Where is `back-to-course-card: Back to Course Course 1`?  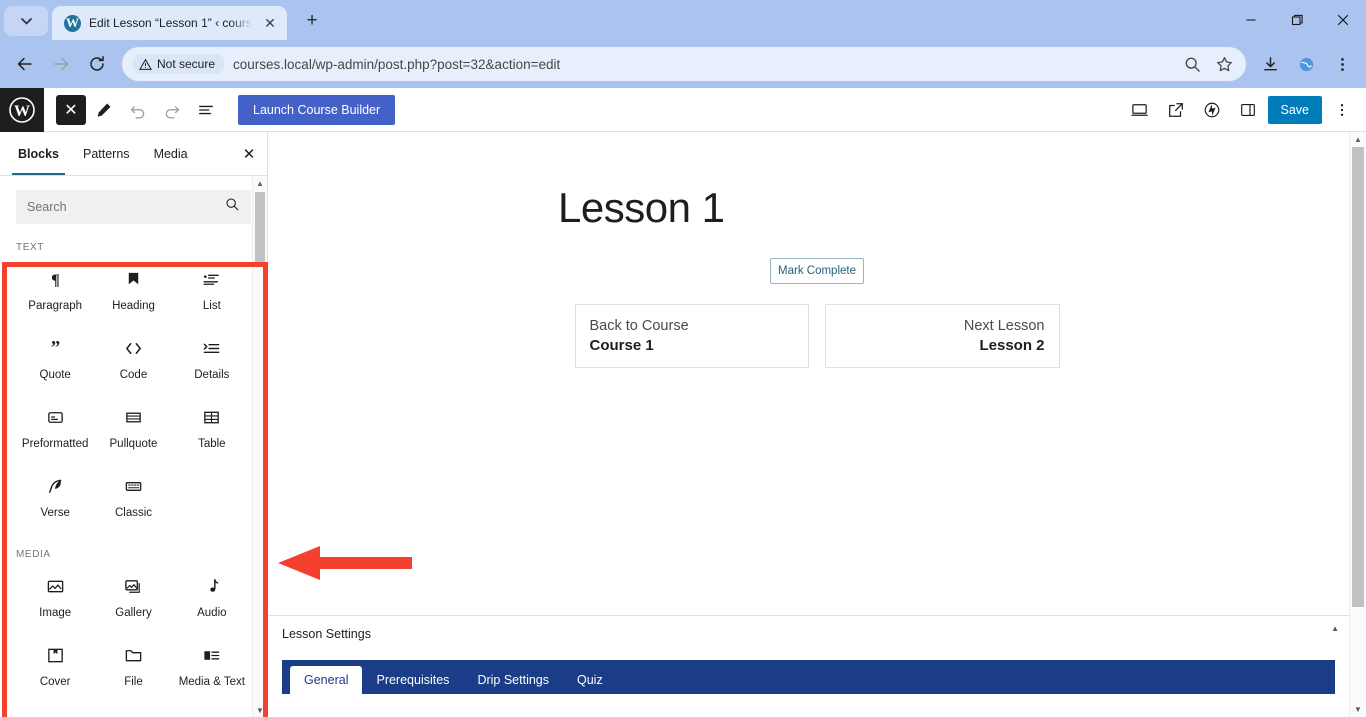
back-to-course-card: Back to Course Course 1 is located at coordinates (691, 336).